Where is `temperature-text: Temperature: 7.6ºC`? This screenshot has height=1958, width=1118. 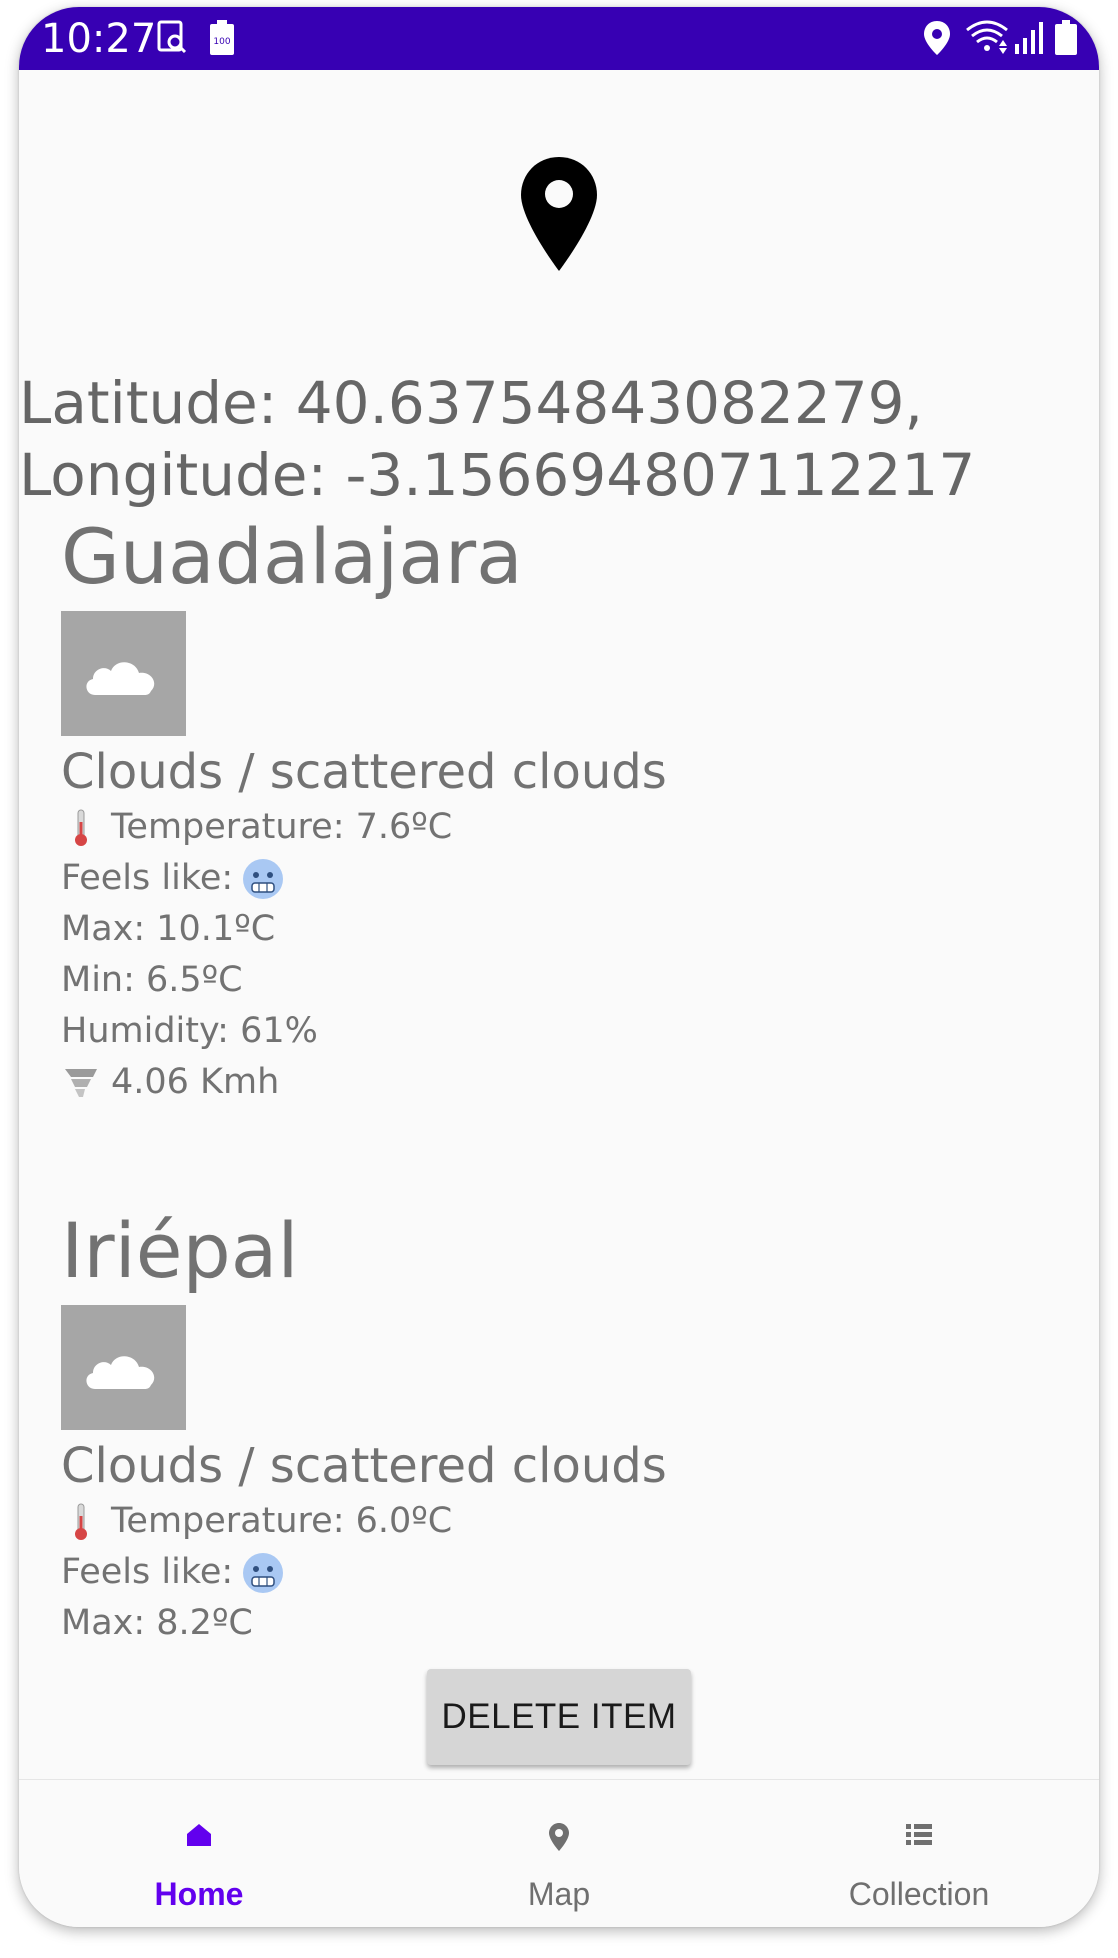 temperature-text: Temperature: 7.6ºC is located at coordinates (282, 827).